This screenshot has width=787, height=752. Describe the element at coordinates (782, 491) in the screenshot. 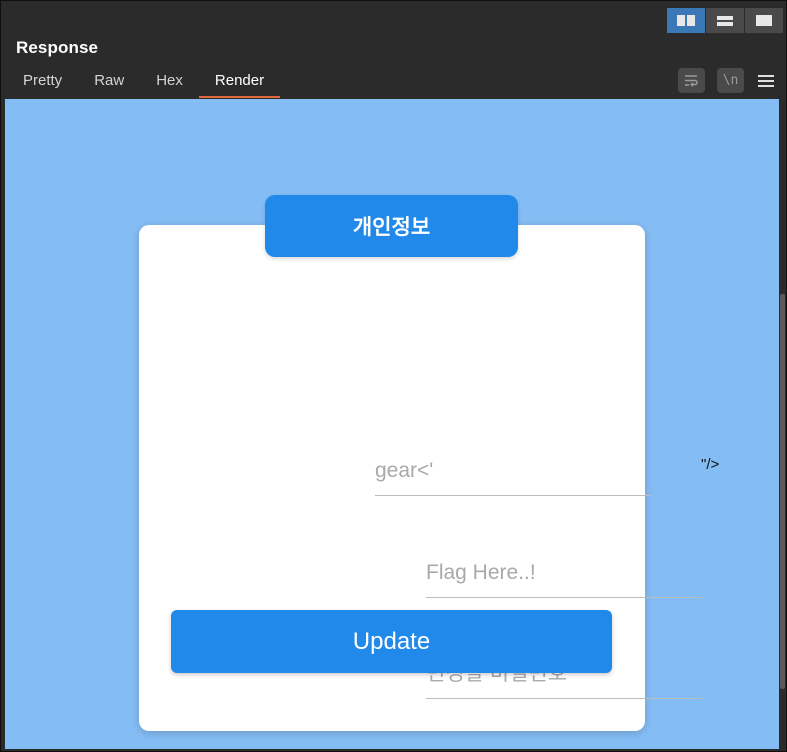

I see `scrollbar-thumb` at that location.